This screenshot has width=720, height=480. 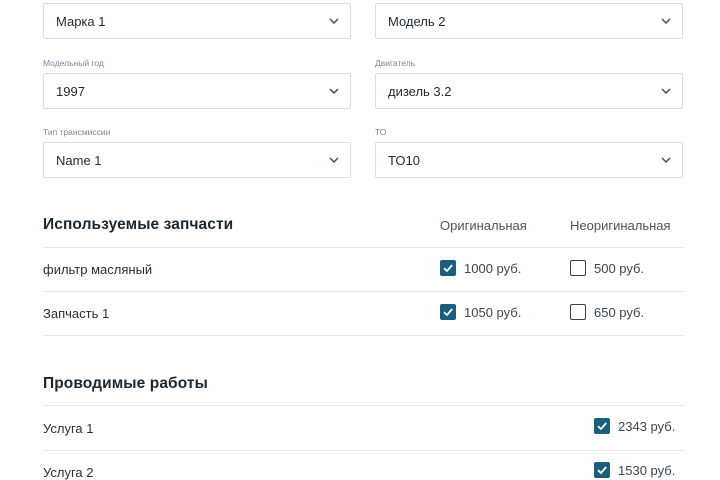 What do you see at coordinates (197, 21) in the screenshot?
I see `brand-select: Марка 1` at bounding box center [197, 21].